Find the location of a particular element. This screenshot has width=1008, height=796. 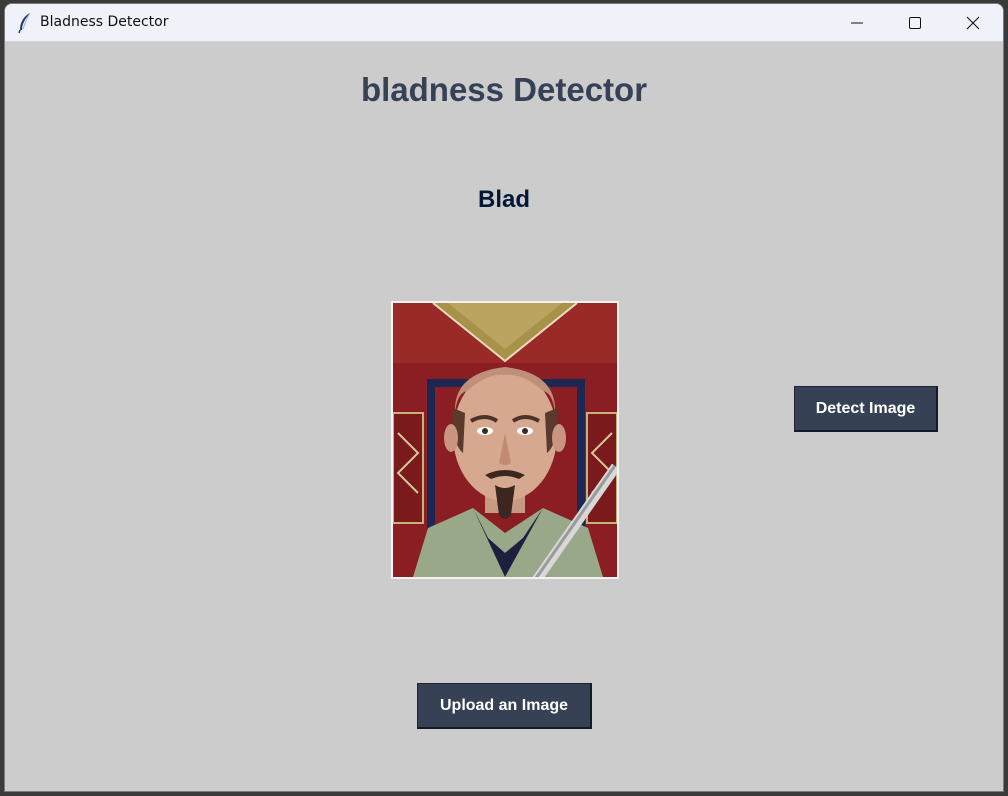

upload-image-button: Upload an Image is located at coordinates (504, 706).